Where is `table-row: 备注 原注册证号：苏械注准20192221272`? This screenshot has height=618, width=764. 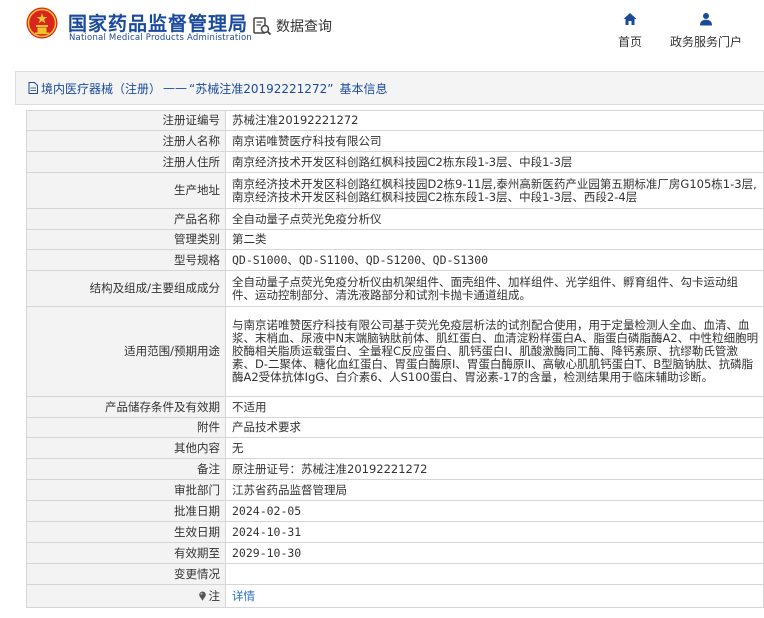 table-row: 备注 原注册证号：苏械注准20192221272 is located at coordinates (395, 469).